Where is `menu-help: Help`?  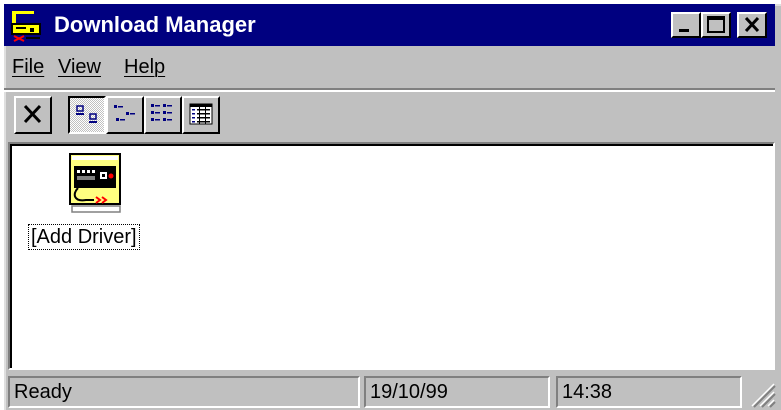 menu-help: Help is located at coordinates (144, 67).